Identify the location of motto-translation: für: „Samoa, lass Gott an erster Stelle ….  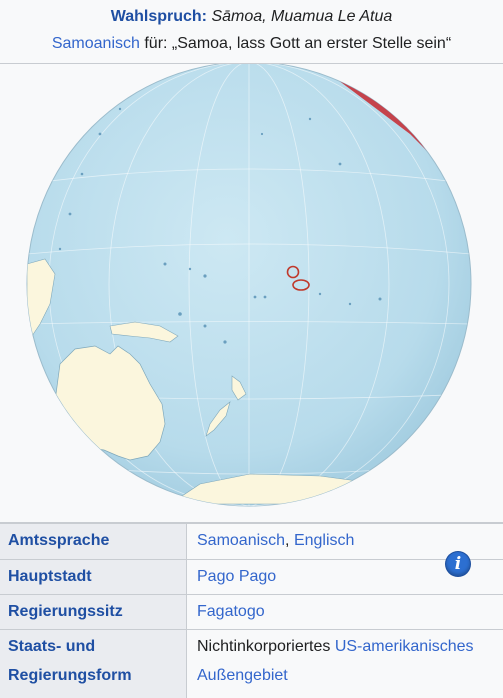
(295, 43).